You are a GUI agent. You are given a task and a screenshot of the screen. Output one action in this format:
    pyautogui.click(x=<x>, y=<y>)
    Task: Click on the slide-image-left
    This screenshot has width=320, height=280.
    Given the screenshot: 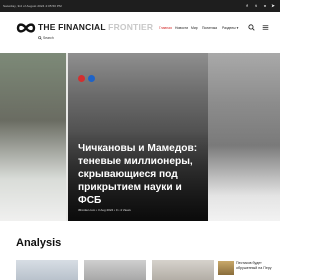 What is the action you would take?
    pyautogui.click(x=33, y=137)
    